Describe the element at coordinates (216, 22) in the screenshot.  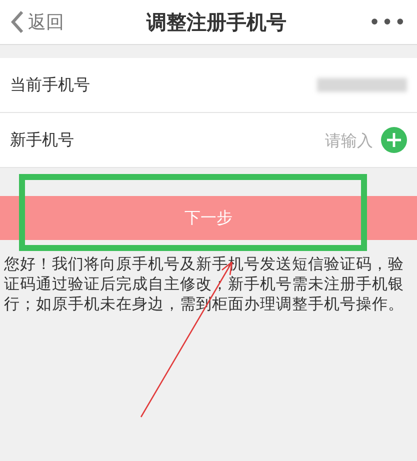
I see `page-title: 调整注册手机号` at that location.